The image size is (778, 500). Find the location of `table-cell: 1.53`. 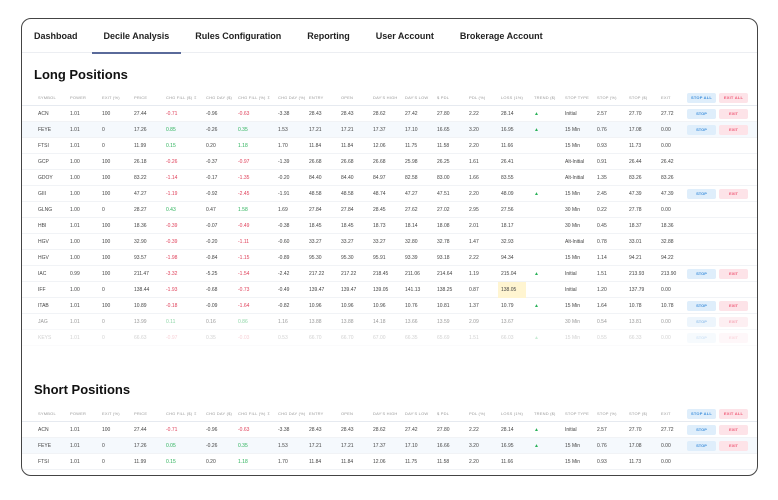

table-cell: 1.53 is located at coordinates (283, 446).